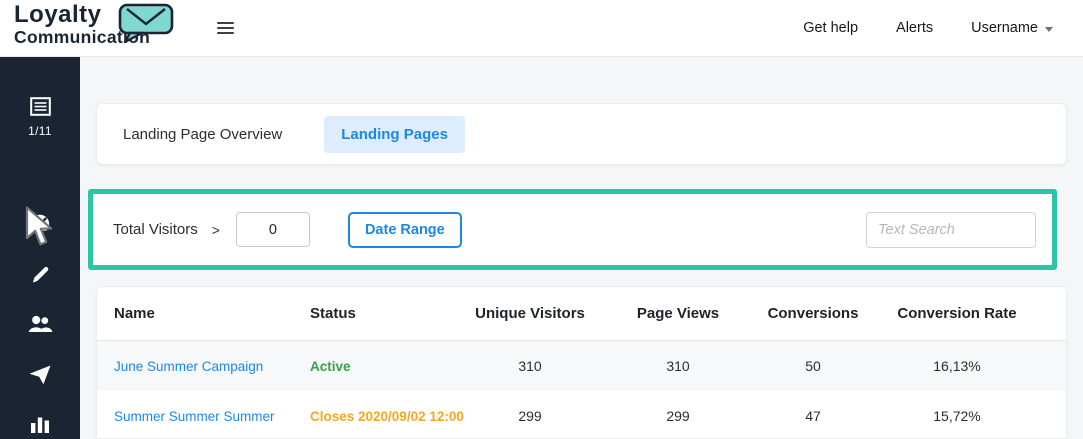 Image resolution: width=1083 pixels, height=439 pixels. Describe the element at coordinates (914, 28) in the screenshot. I see `alerts-link: Alerts` at that location.